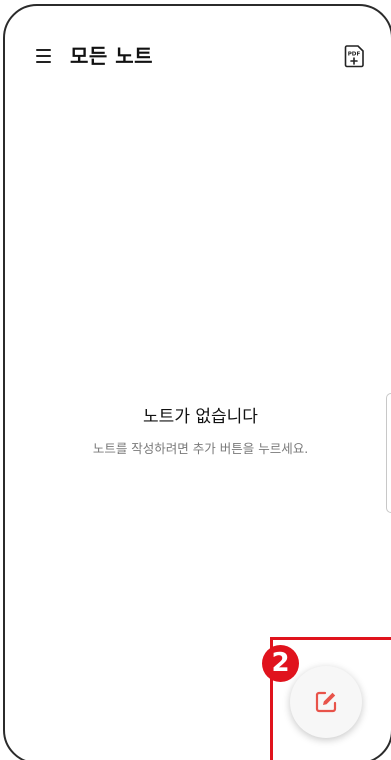 The height and width of the screenshot is (760, 391). Describe the element at coordinates (280, 663) in the screenshot. I see `step-number-badge: 2` at that location.